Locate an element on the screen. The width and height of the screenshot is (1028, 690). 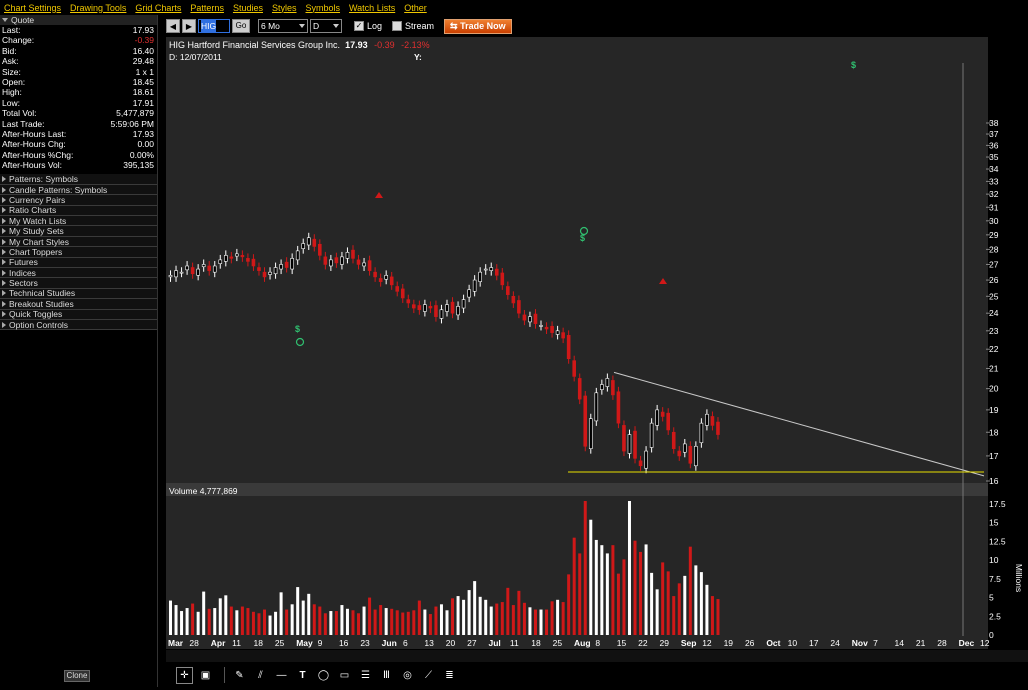
price-tick-label: 30 is located at coordinates (994, 221).